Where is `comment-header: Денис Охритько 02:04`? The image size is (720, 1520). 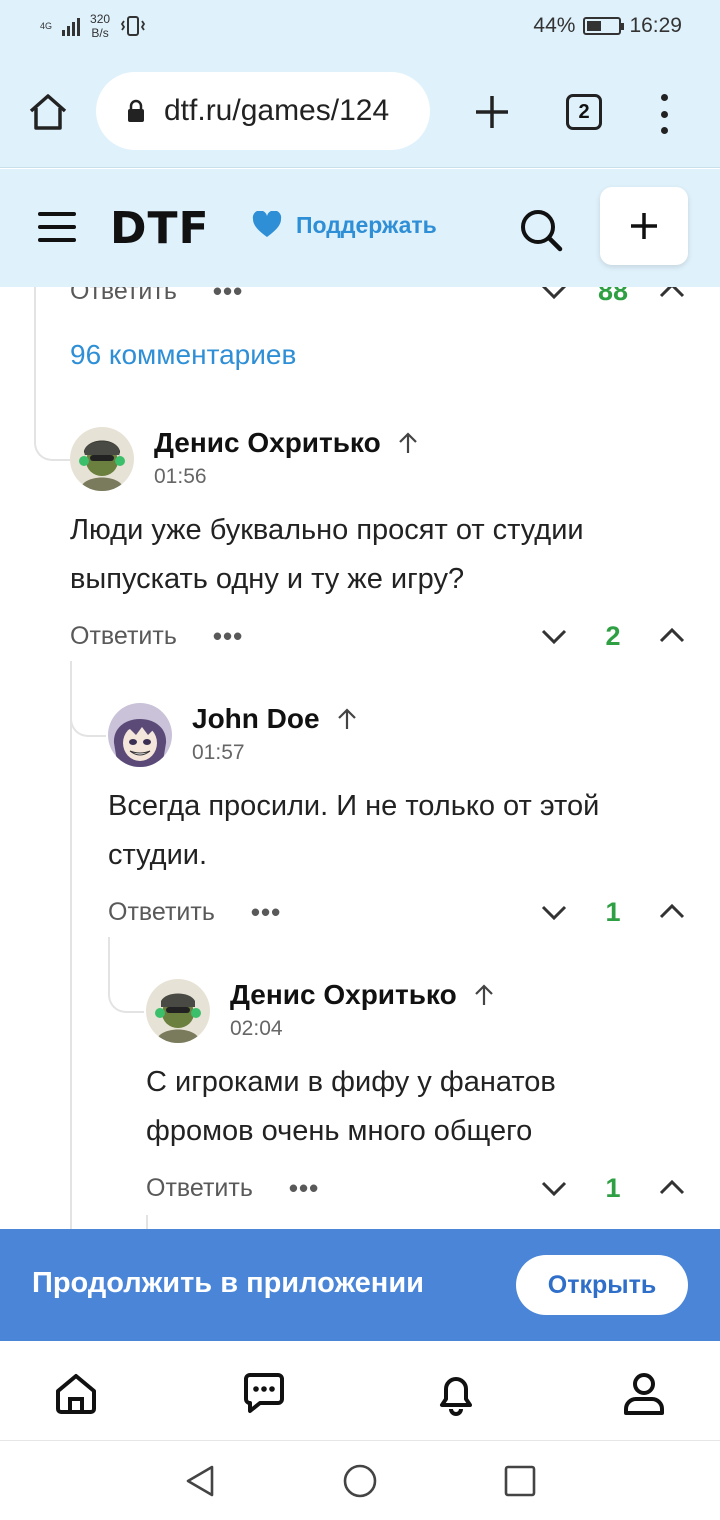
comment-header: Денис Охритько 02:04 is located at coordinates (320, 1011).